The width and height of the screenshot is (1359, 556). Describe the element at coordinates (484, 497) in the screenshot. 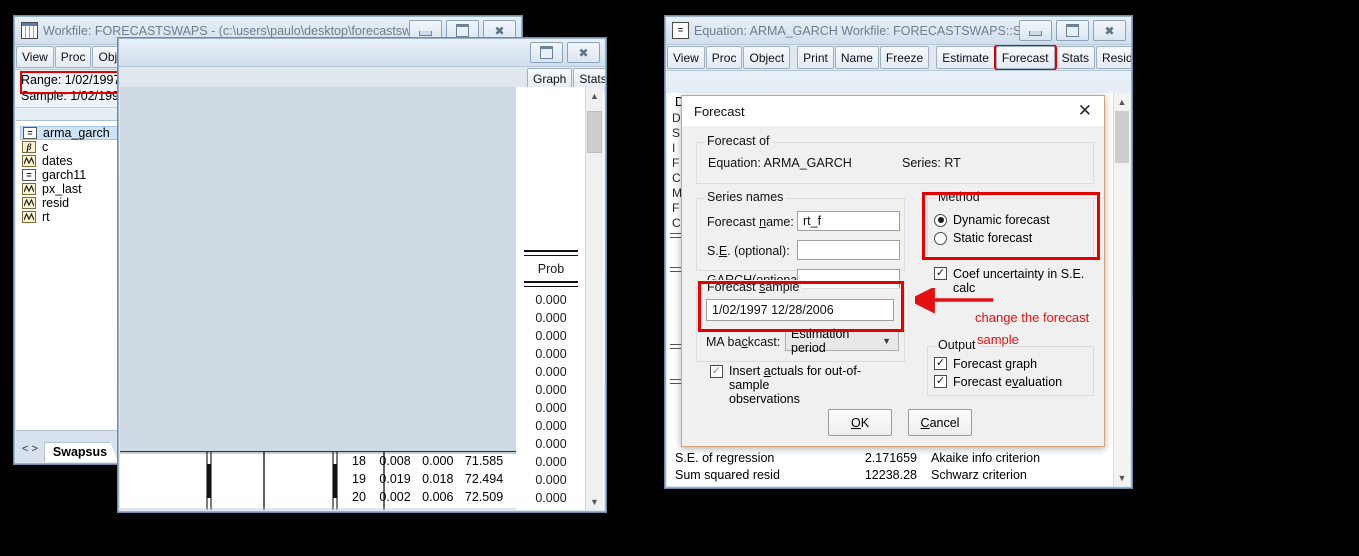

I see `q-stat-value: 72.509` at that location.